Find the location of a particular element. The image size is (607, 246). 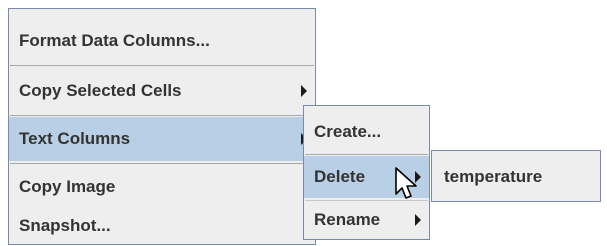

menu-item-label: Copy Image is located at coordinates (67, 186).